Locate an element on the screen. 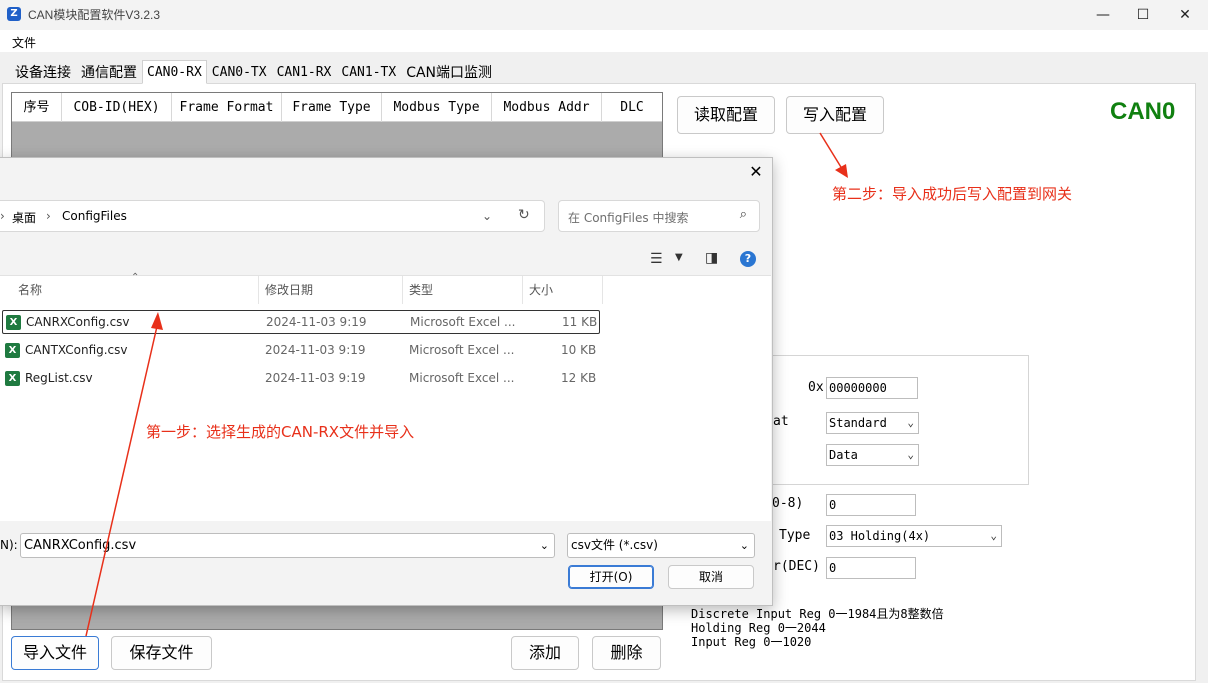 The image size is (1208, 683). step2-arrow-head is located at coordinates (841, 171).